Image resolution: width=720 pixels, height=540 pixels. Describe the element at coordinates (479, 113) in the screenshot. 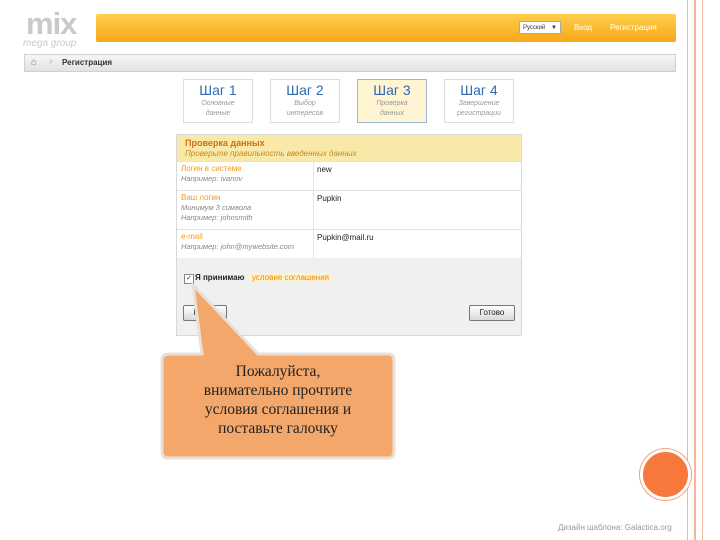

I see `step-desc: регистрации` at that location.